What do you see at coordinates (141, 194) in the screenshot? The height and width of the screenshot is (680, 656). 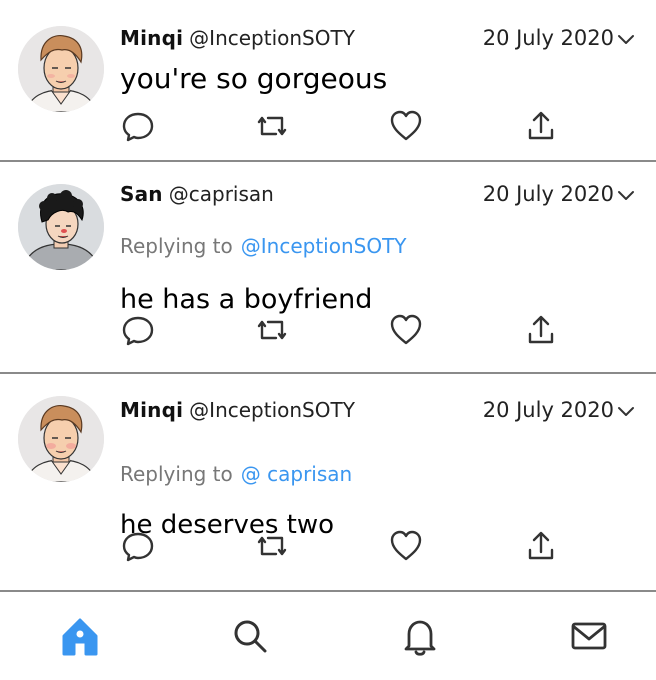 I see `author-name: San` at bounding box center [141, 194].